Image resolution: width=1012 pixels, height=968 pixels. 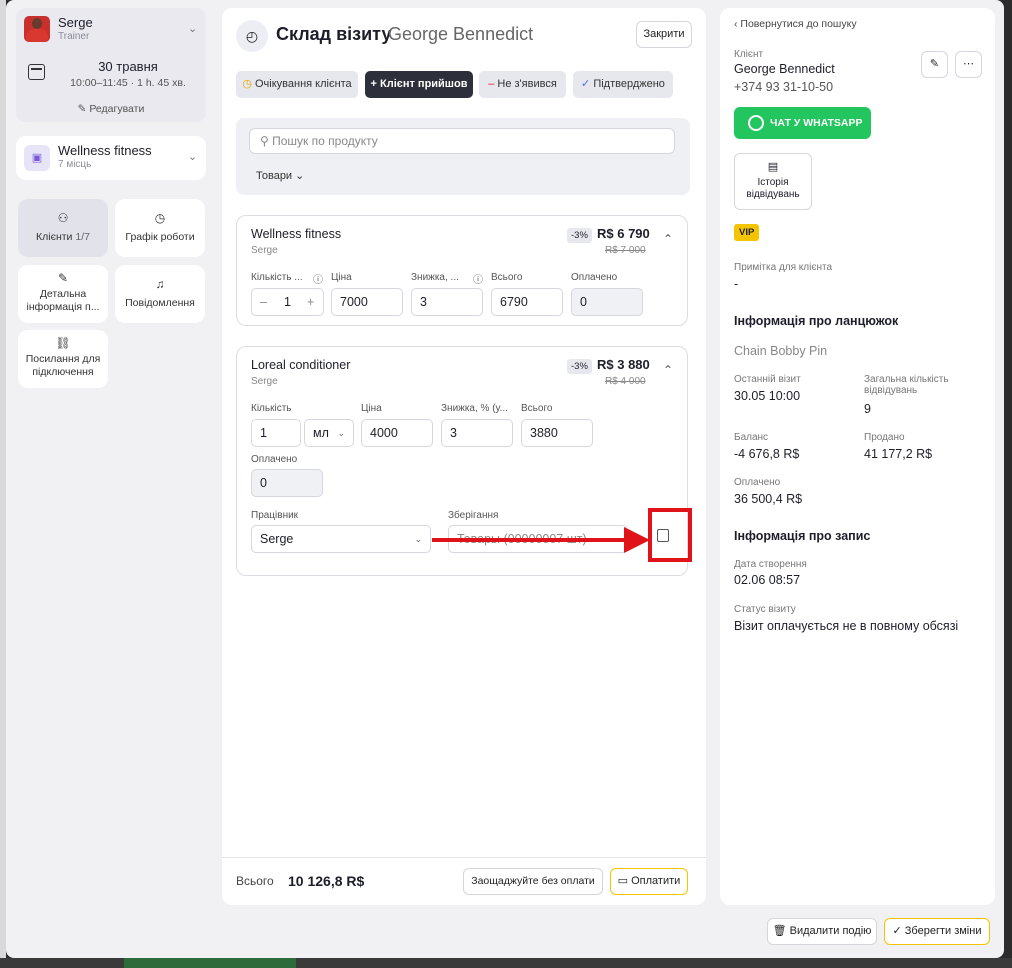 What do you see at coordinates (522, 84) in the screenshot?
I see `status-no-show: – Не з'явився` at bounding box center [522, 84].